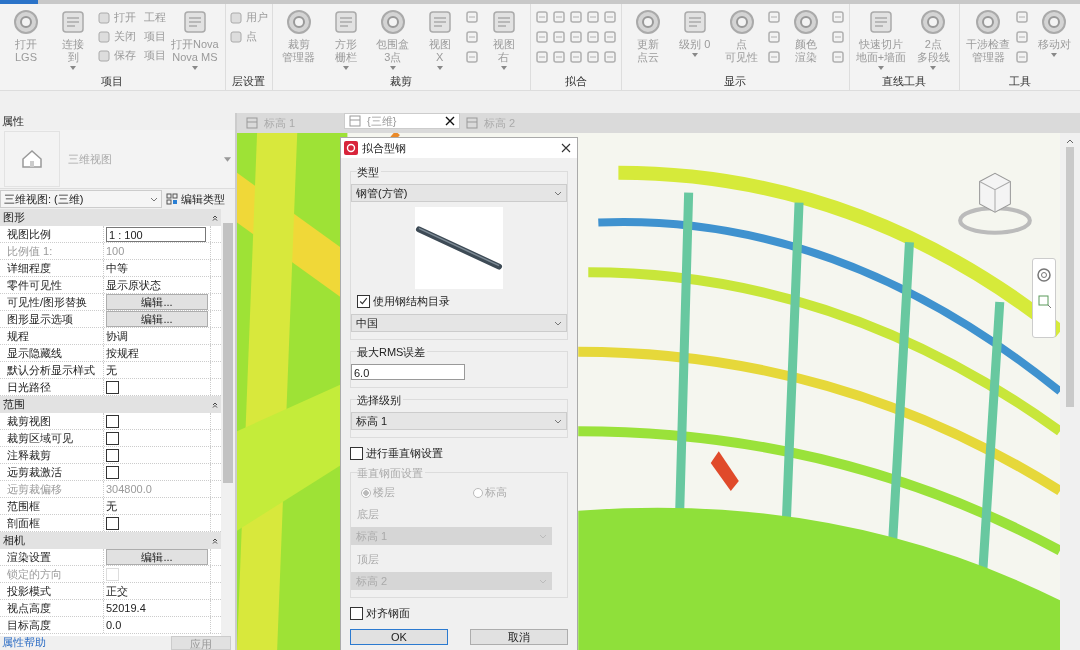 This screenshot has width=1080, height=650. Describe the element at coordinates (459, 193) in the screenshot. I see `type-dropdown: 钢管(方管)` at that location.